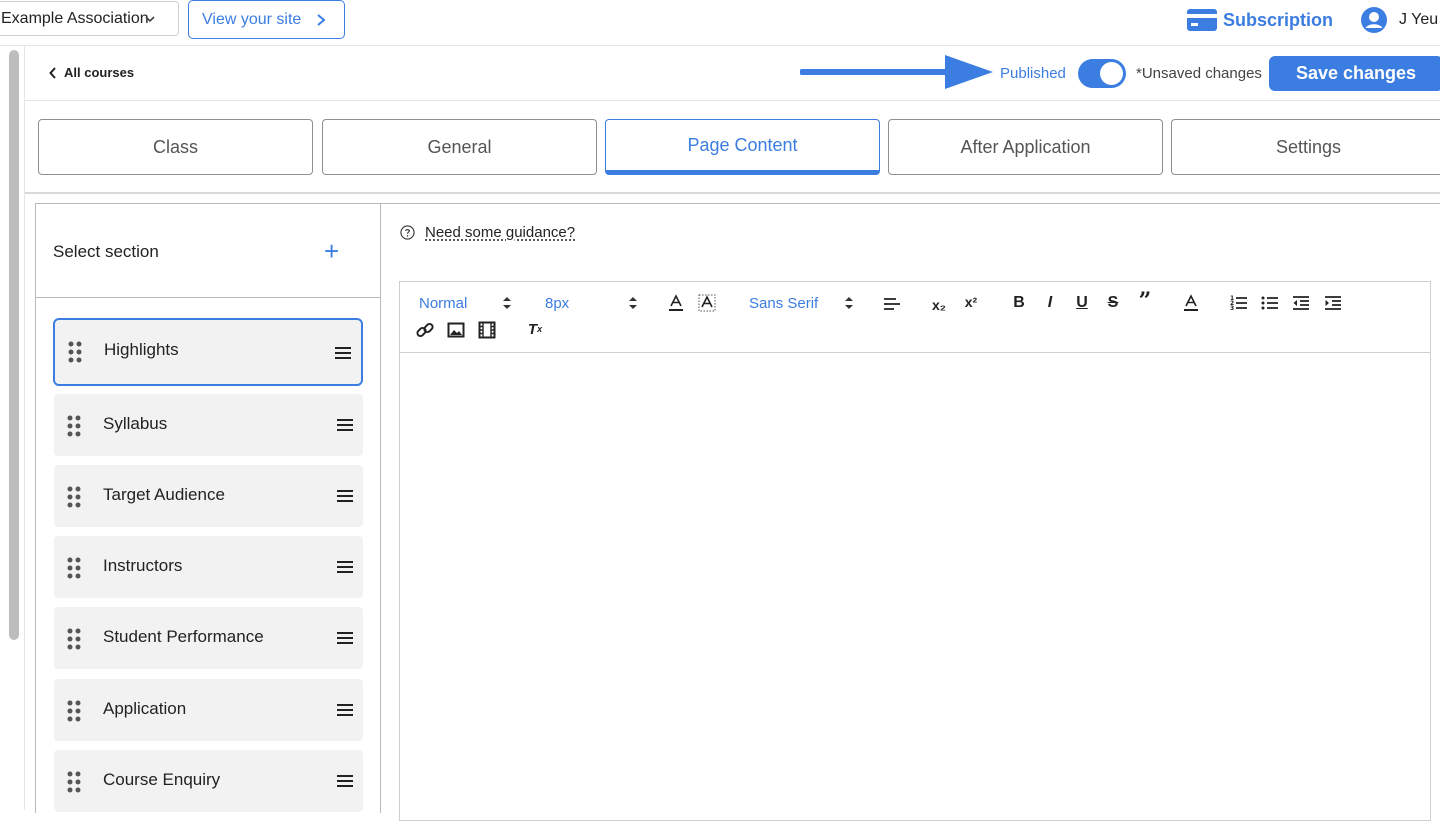  What do you see at coordinates (52, 72) in the screenshot?
I see `chevron-left-icon` at bounding box center [52, 72].